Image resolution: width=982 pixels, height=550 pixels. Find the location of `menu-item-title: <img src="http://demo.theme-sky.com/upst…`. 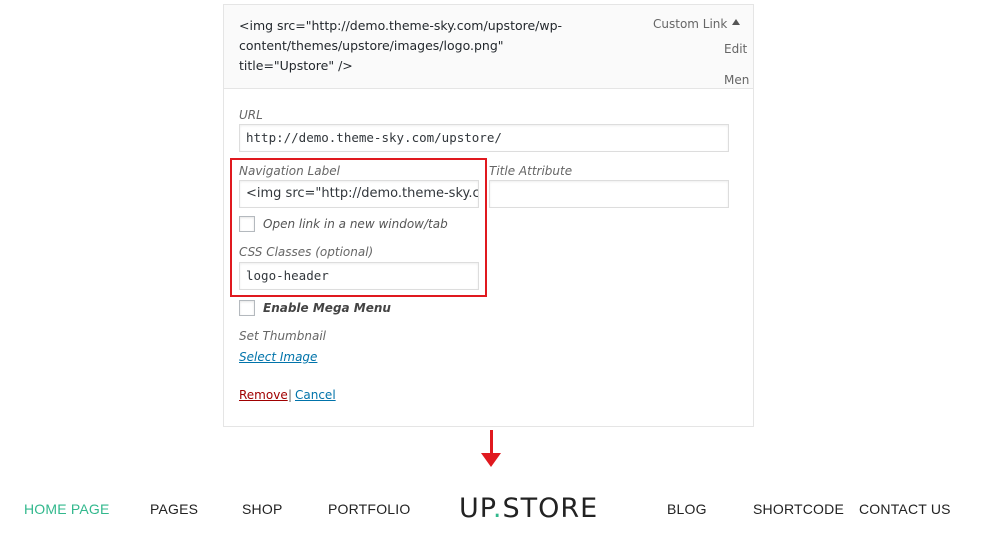

menu-item-title: <img src="http://demo.theme-sky.com/upst… is located at coordinates (401, 45).